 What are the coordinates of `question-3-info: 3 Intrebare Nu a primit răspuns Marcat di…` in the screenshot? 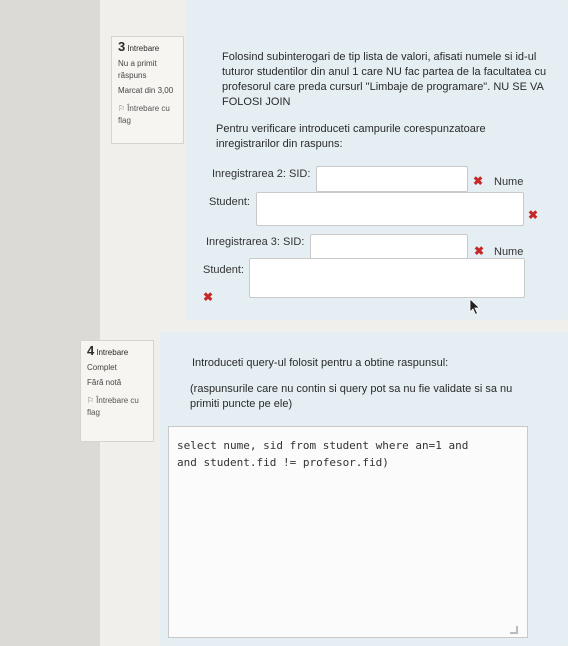 It's located at (147, 90).